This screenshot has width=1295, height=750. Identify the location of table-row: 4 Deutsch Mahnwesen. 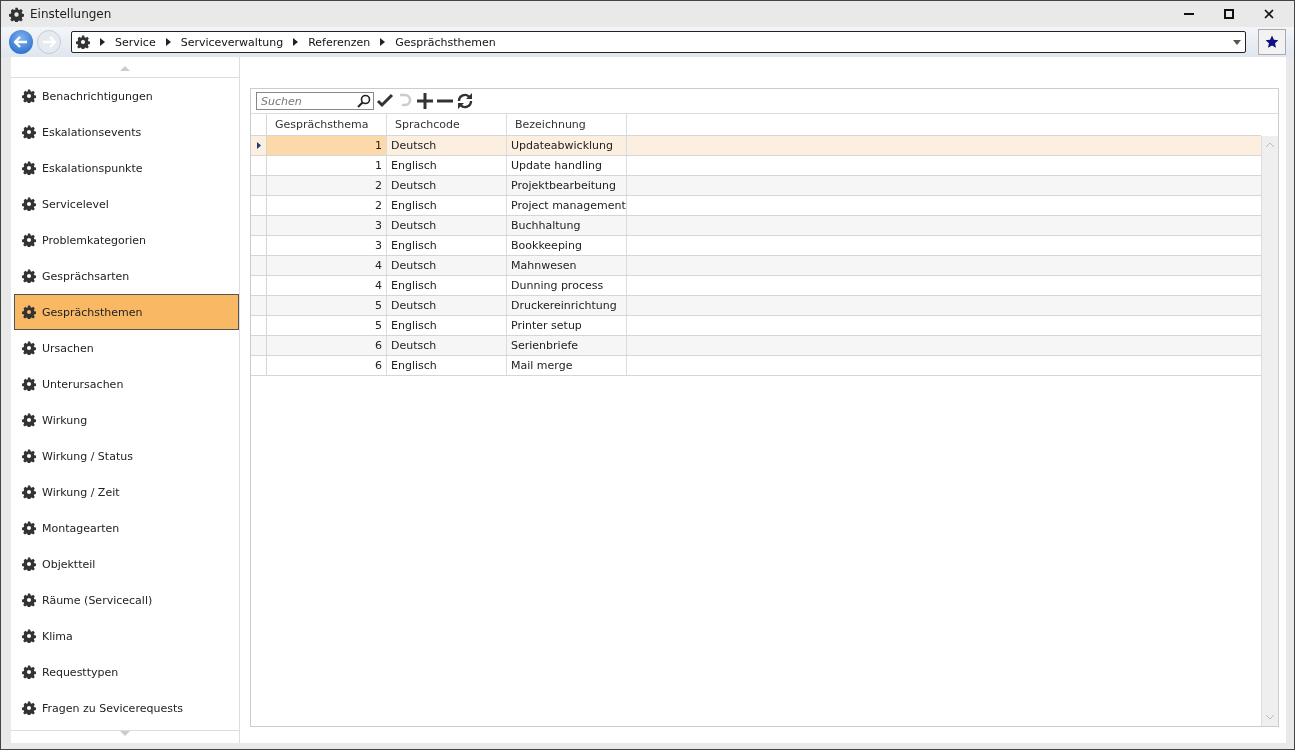
(756, 266).